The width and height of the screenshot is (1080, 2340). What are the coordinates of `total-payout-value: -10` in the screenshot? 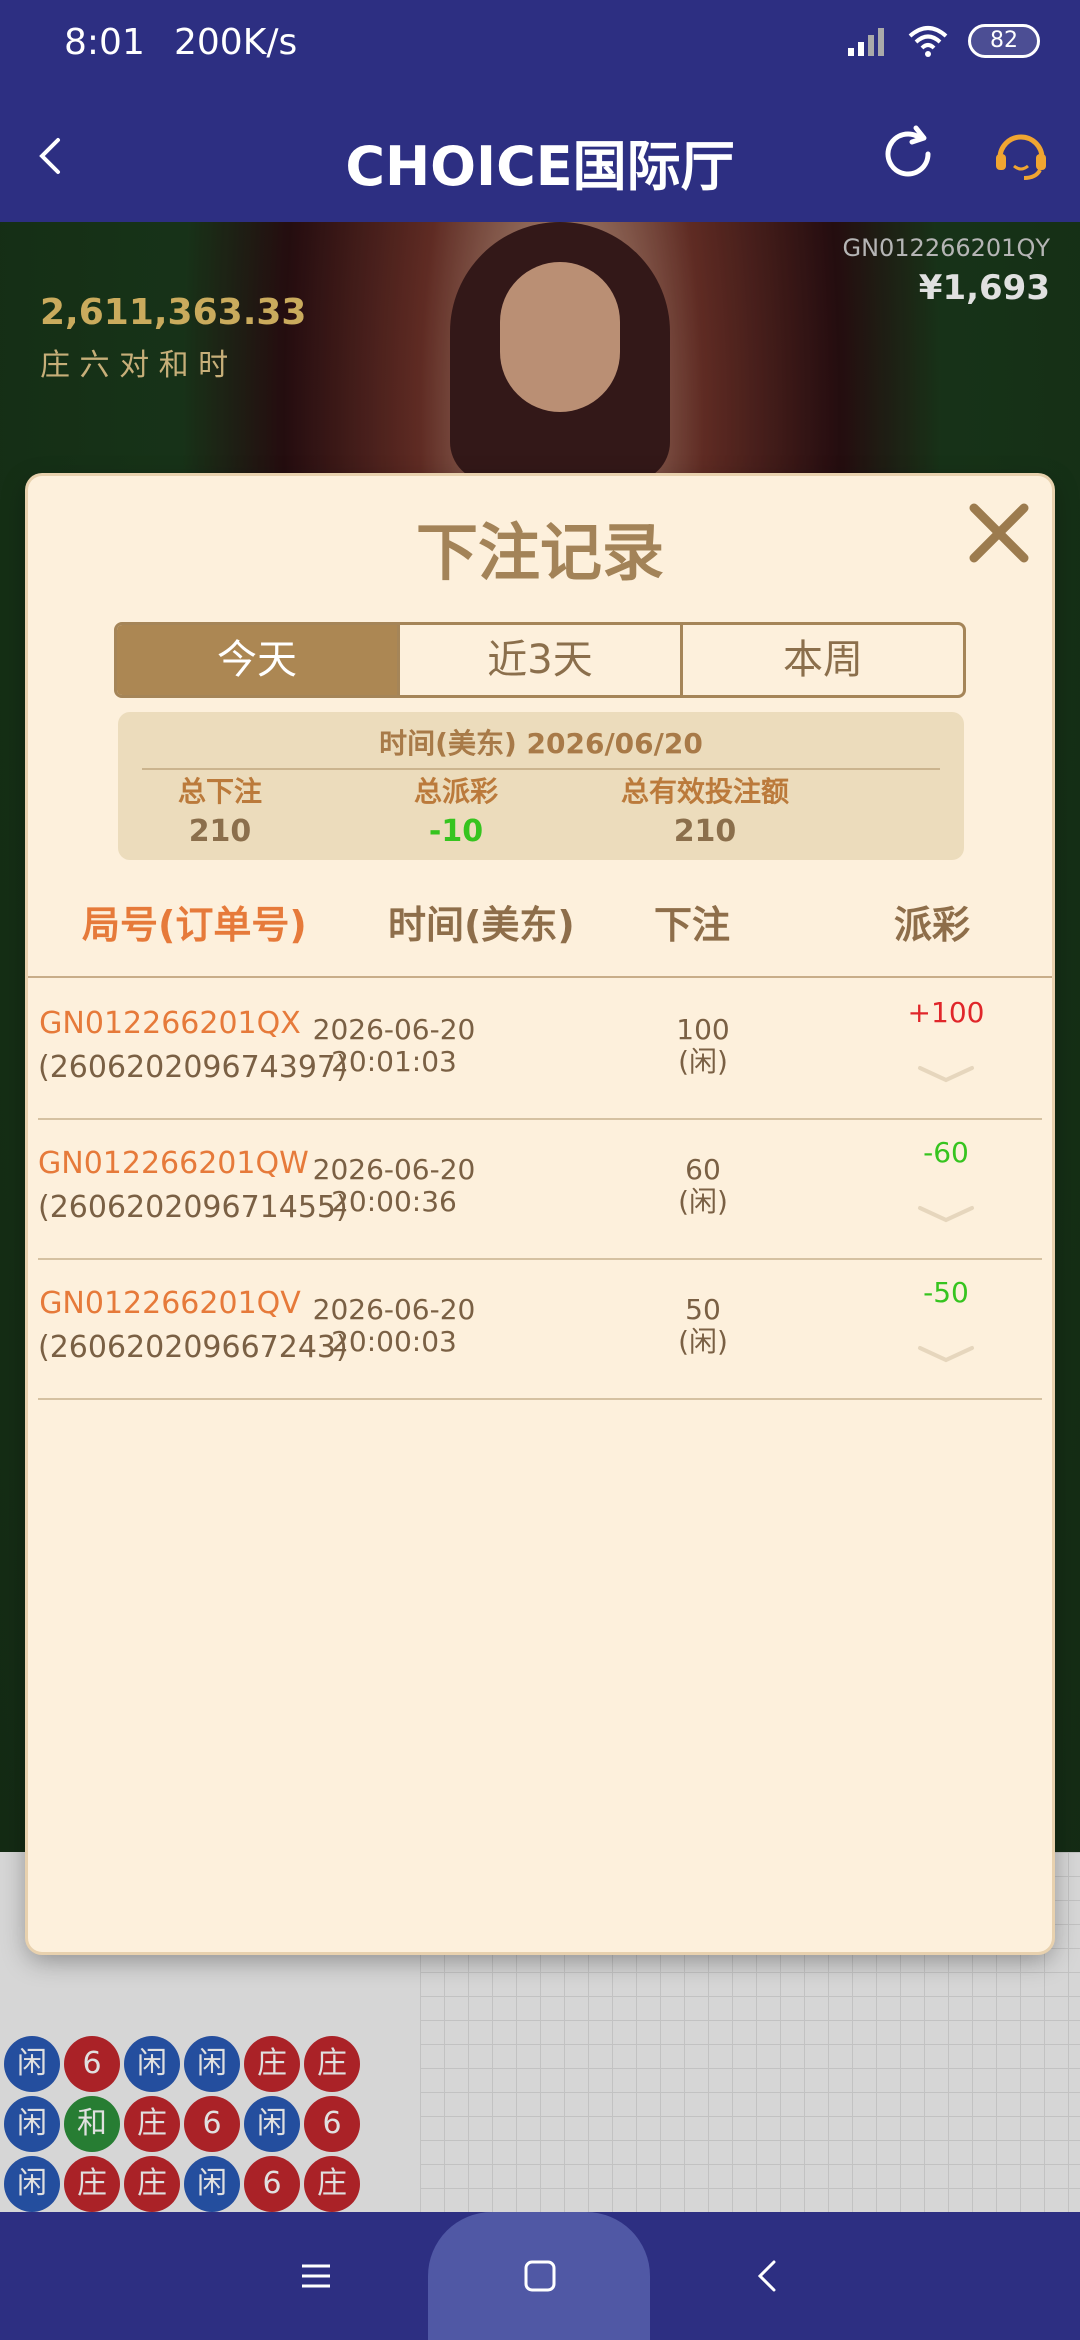 It's located at (456, 831).